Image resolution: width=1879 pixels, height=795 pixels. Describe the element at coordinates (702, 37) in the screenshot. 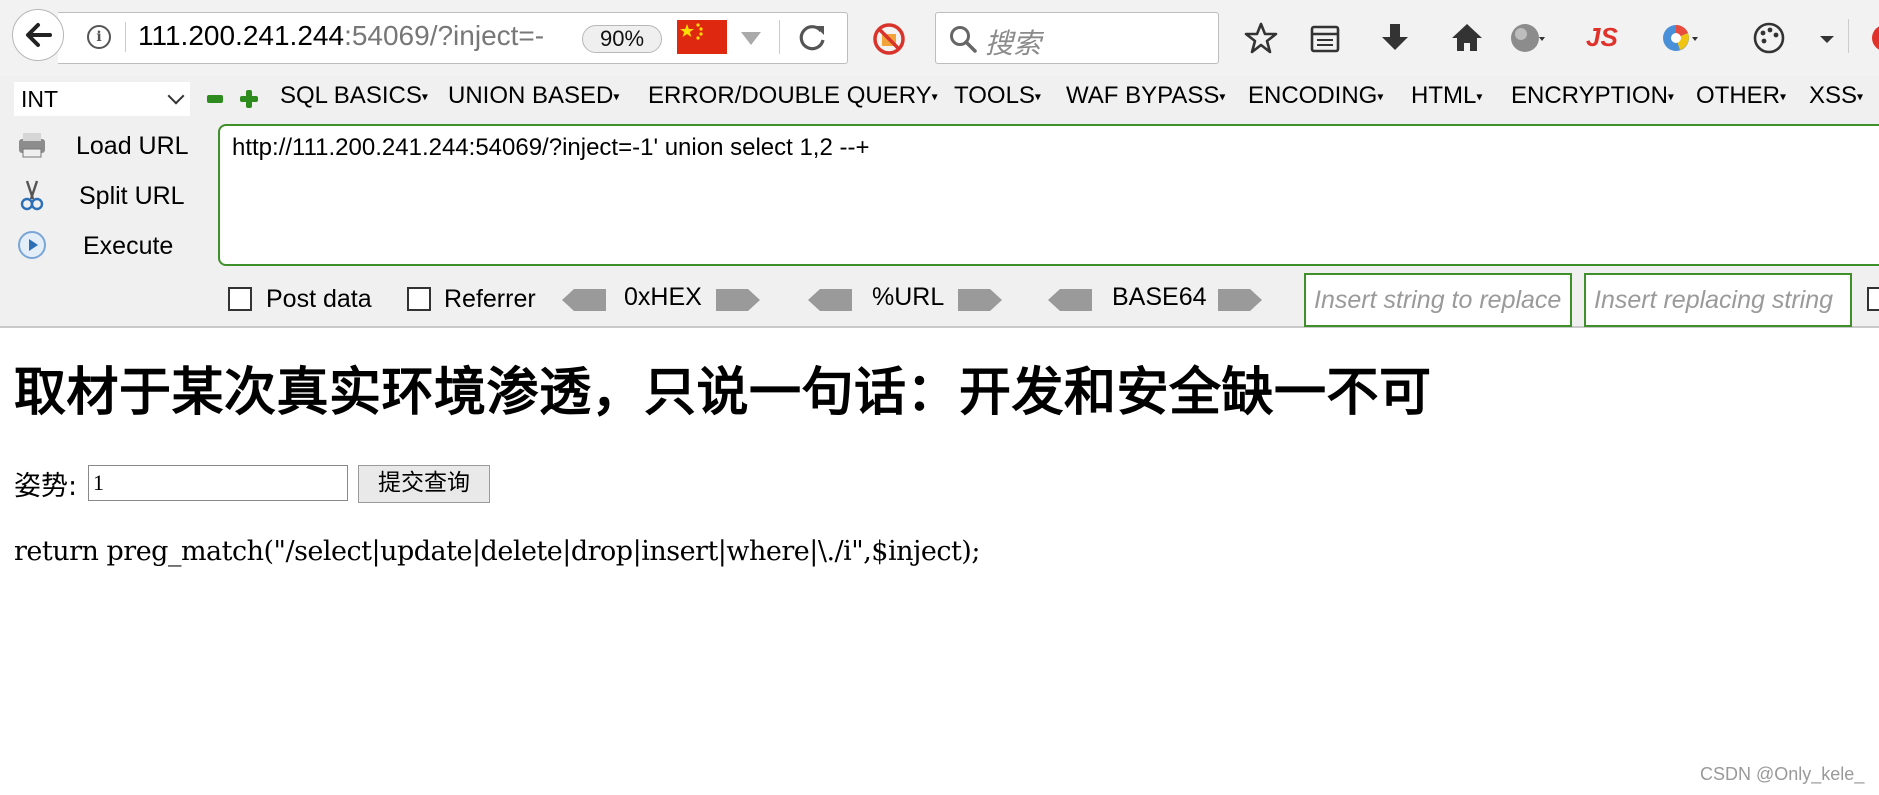

I see `china-flag-icon` at that location.